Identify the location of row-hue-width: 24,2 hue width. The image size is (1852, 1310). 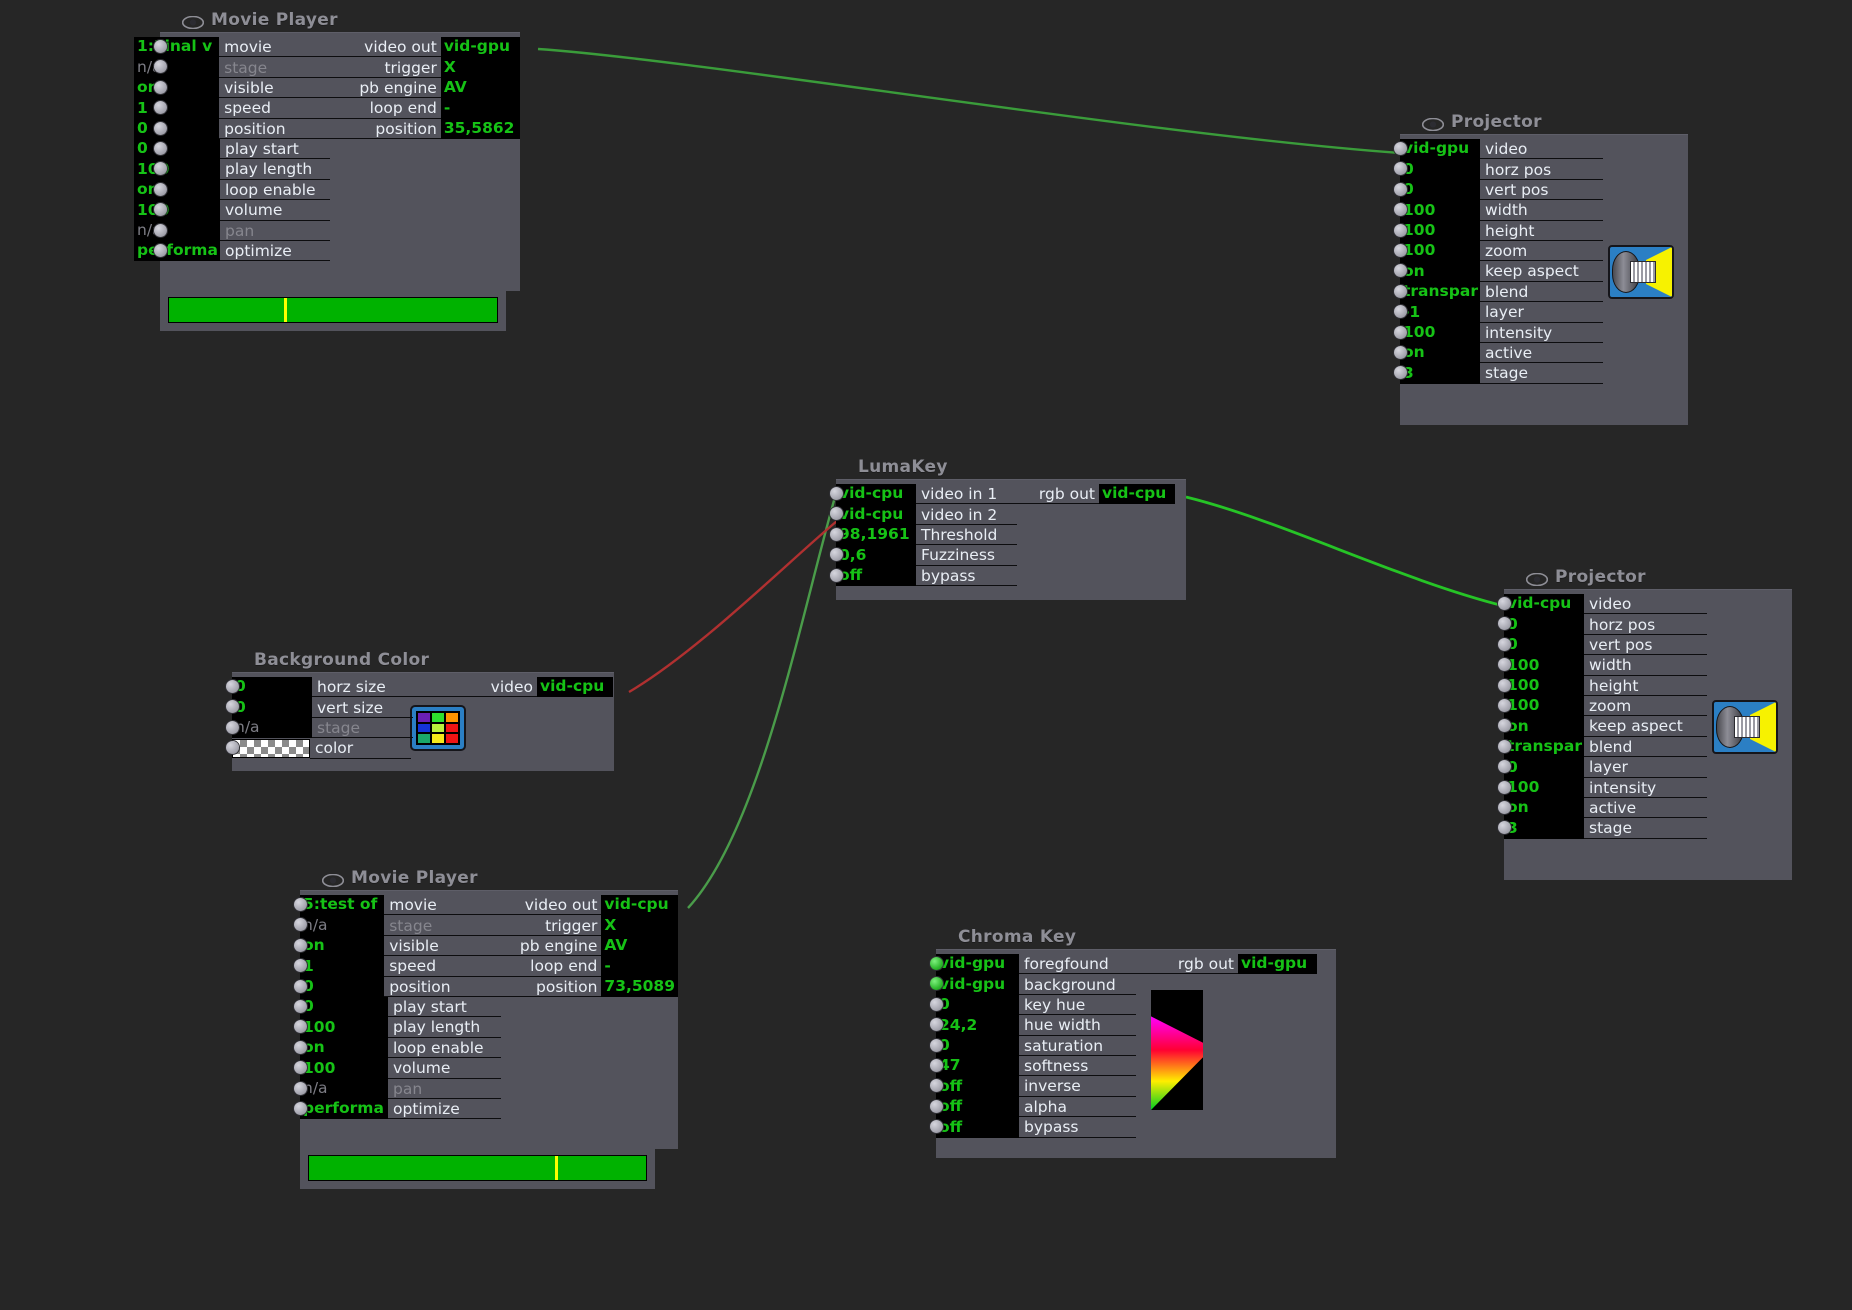
(1133, 1025).